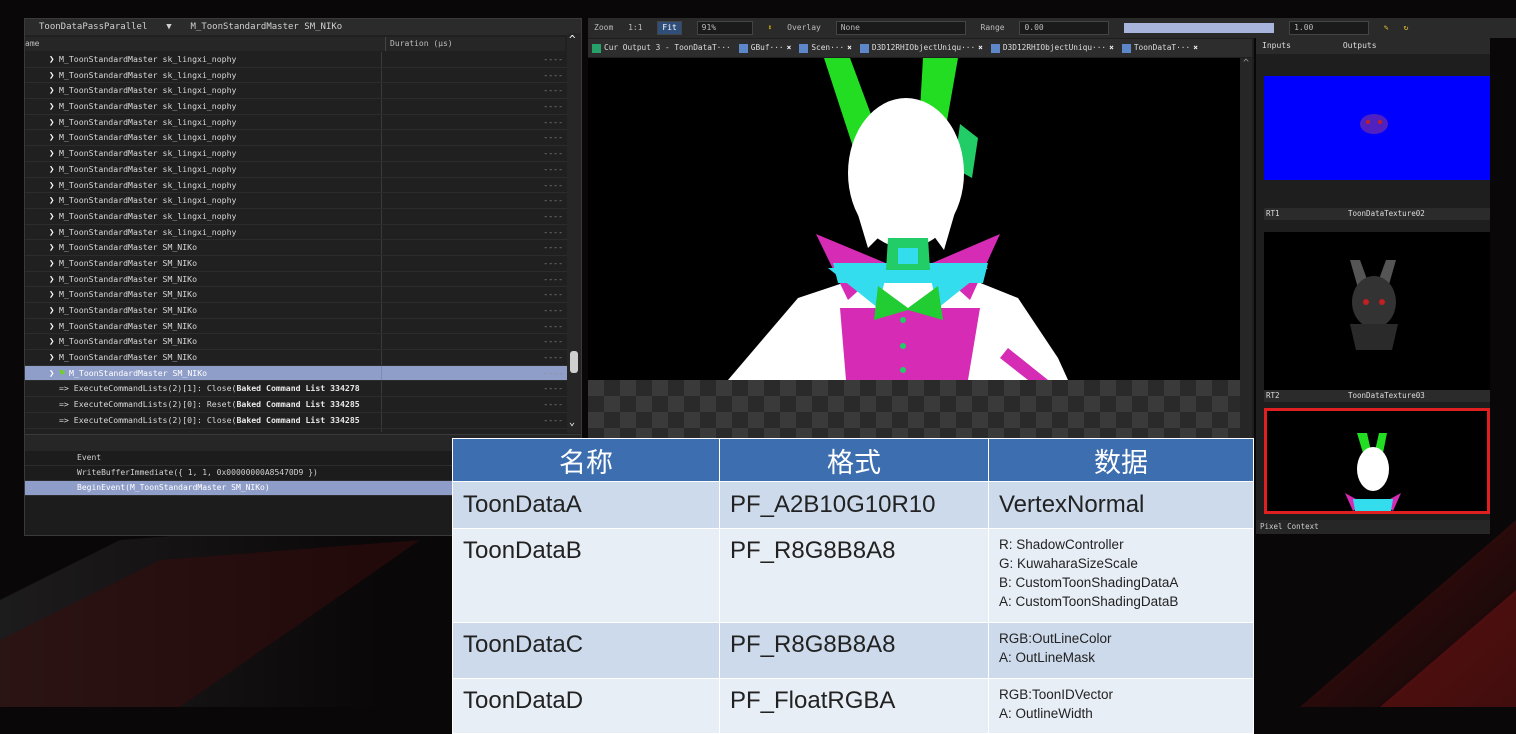 This screenshot has width=1516, height=734. What do you see at coordinates (724, 27) in the screenshot?
I see `zoom-select: 91%` at bounding box center [724, 27].